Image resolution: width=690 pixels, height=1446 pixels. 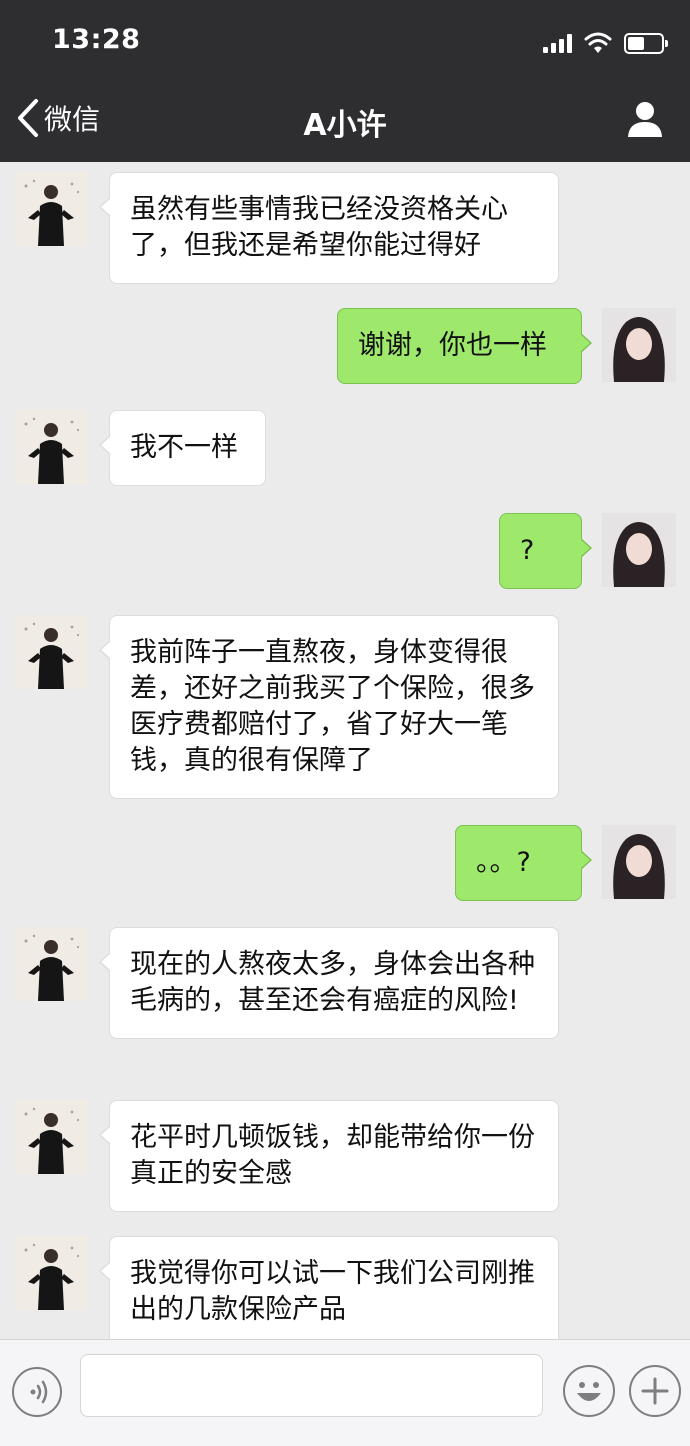 I want to click on chat-info-button, so click(x=645, y=121).